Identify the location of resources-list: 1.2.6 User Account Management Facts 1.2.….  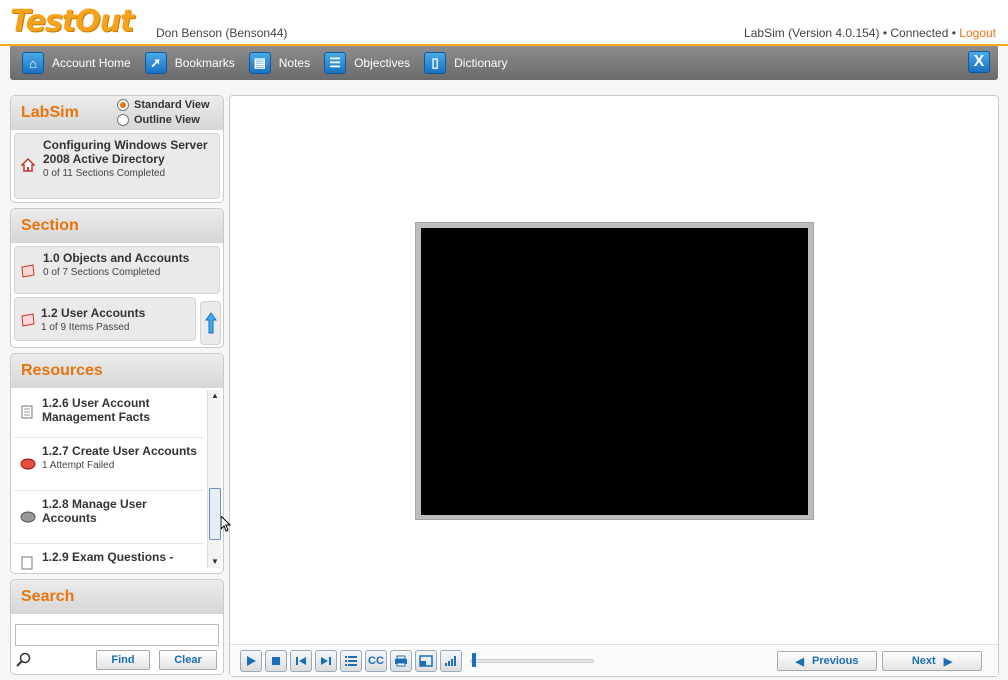
(109, 480).